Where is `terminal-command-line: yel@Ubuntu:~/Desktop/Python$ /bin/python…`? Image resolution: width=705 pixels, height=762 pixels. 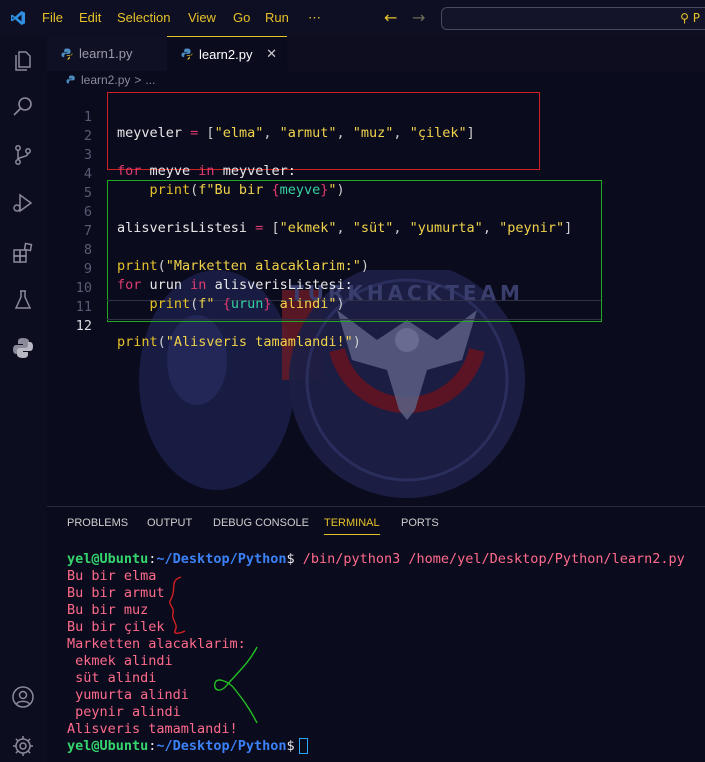 terminal-command-line: yel@Ubuntu:~/Desktop/Python$ /bin/python… is located at coordinates (376, 559).